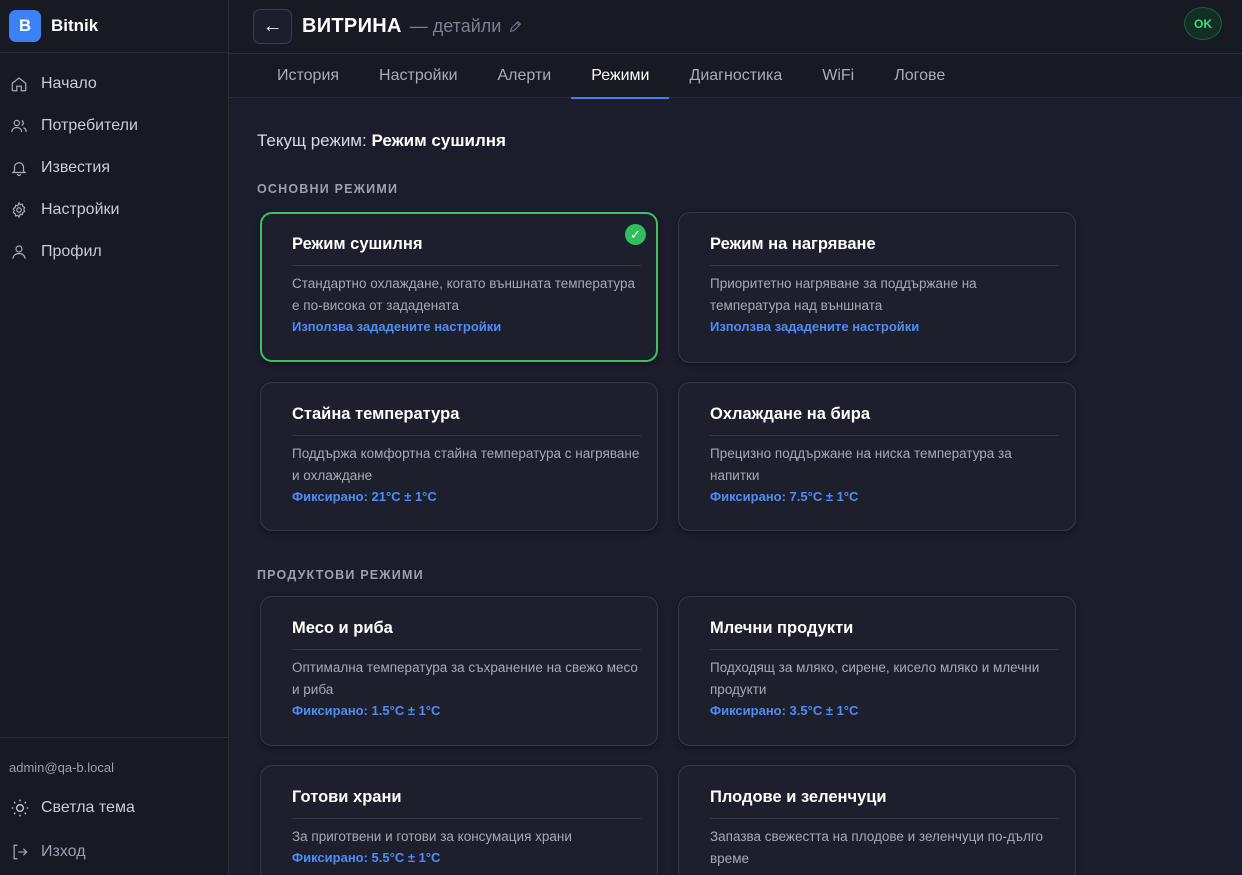 The height and width of the screenshot is (875, 1242). Describe the element at coordinates (620, 76) in the screenshot. I see `tab-modes: Режими` at that location.